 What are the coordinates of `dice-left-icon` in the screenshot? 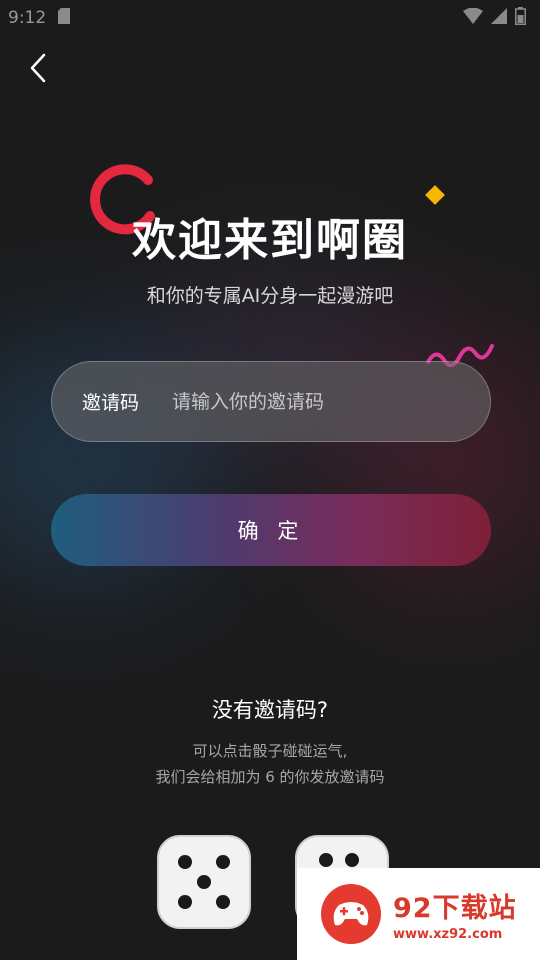 It's located at (204, 882).